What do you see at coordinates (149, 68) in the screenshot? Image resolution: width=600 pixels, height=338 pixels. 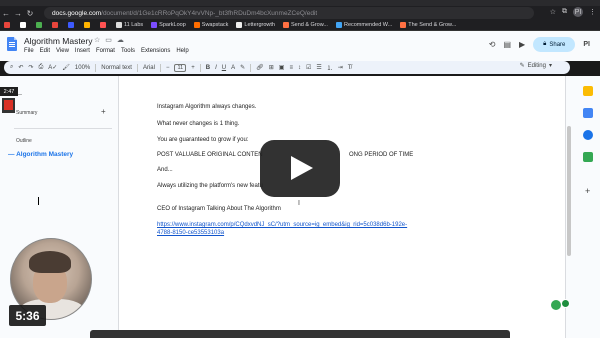 I see `font-select: Arial` at bounding box center [149, 68].